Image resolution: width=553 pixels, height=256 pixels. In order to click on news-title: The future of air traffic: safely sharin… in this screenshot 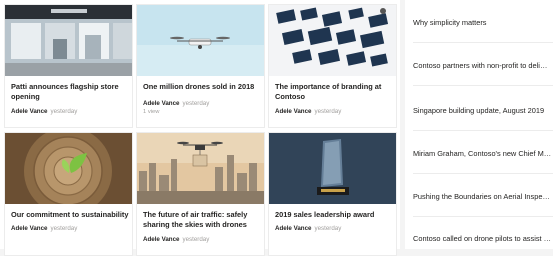, I will do `click(195, 219)`.